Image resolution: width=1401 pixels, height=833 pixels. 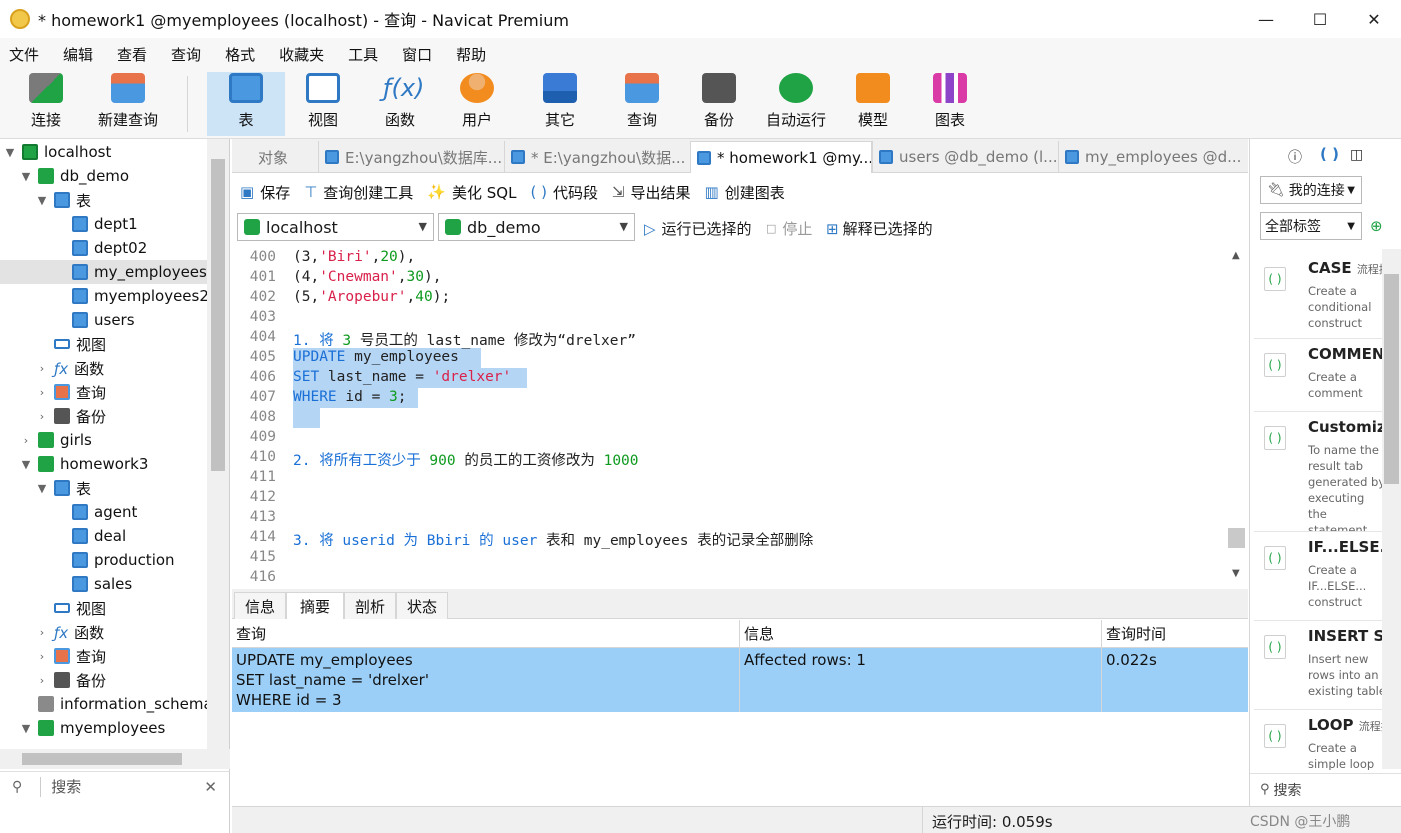 I want to click on stop-button: □ 停止, so click(x=789, y=228).